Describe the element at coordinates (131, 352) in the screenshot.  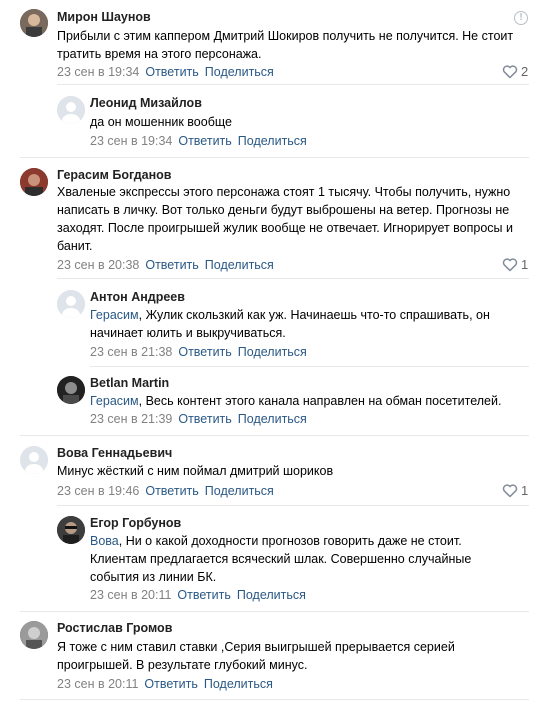
I see `comment-time: 23 сен в 21:38` at that location.